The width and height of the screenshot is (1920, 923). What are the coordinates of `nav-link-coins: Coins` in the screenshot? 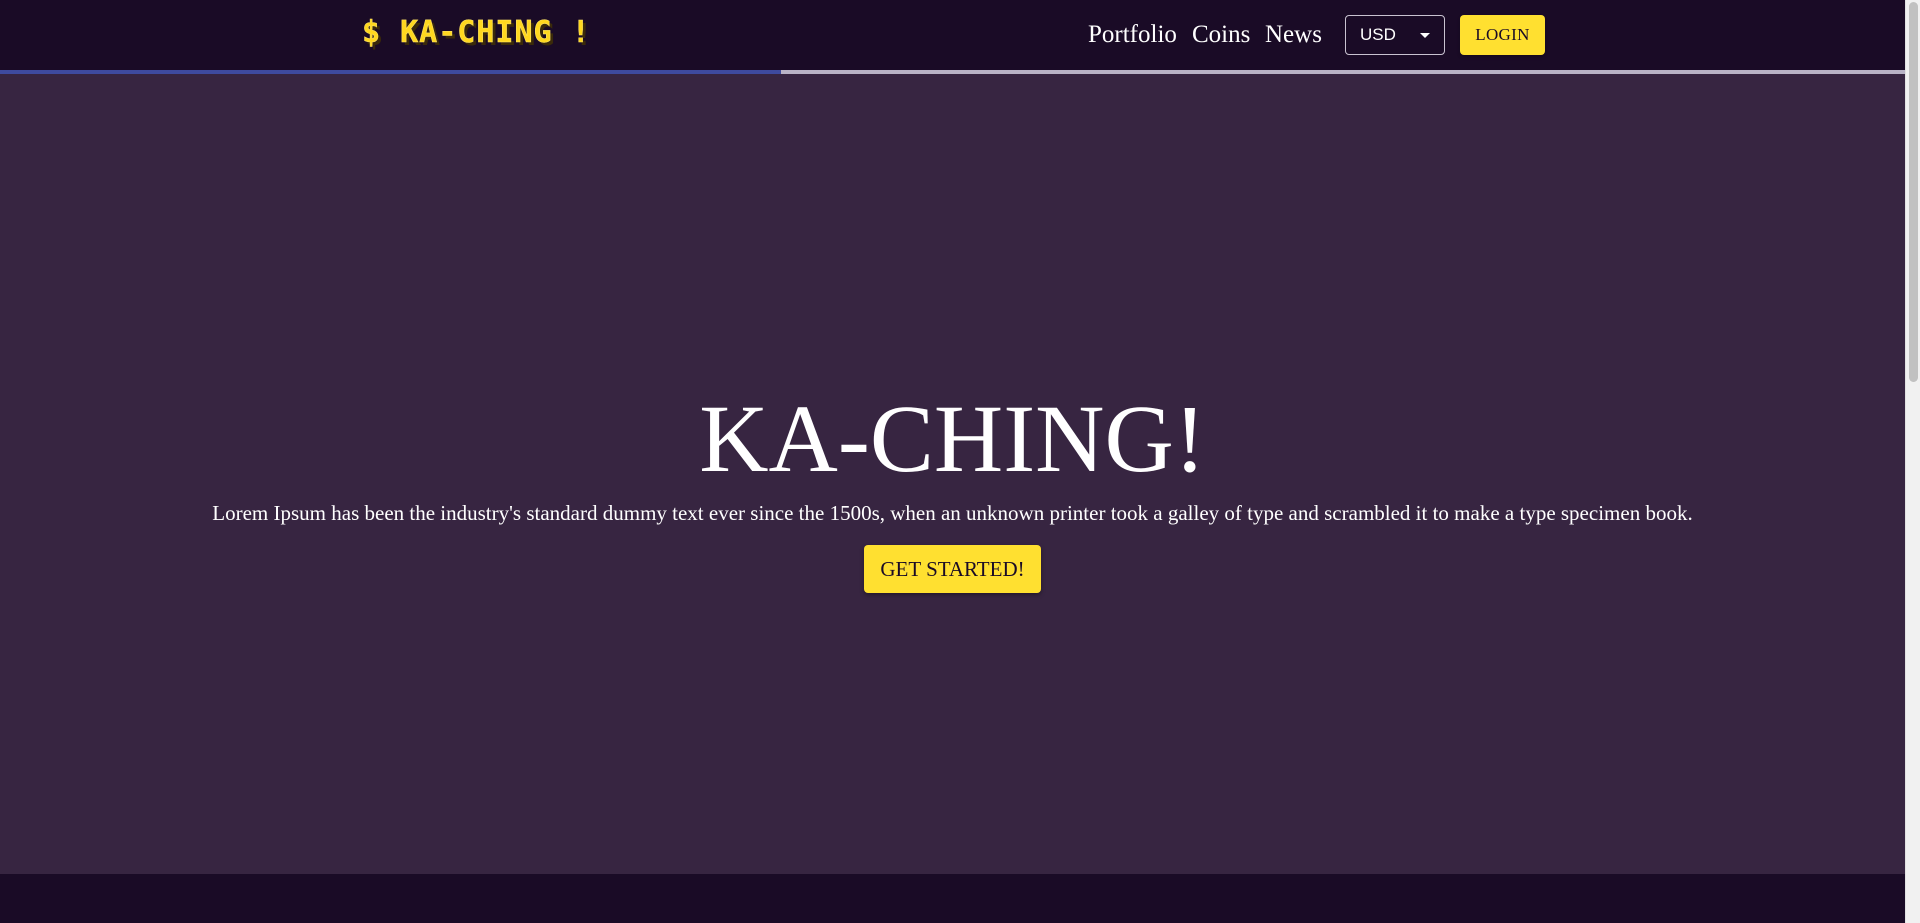 It's located at (1221, 35).